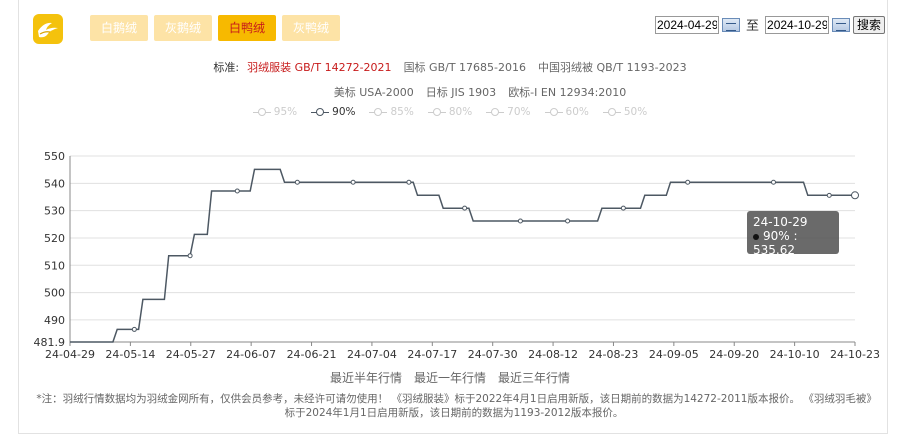  Describe the element at coordinates (795, 354) in the screenshot. I see `x-tick-label: 24-10-10` at that location.